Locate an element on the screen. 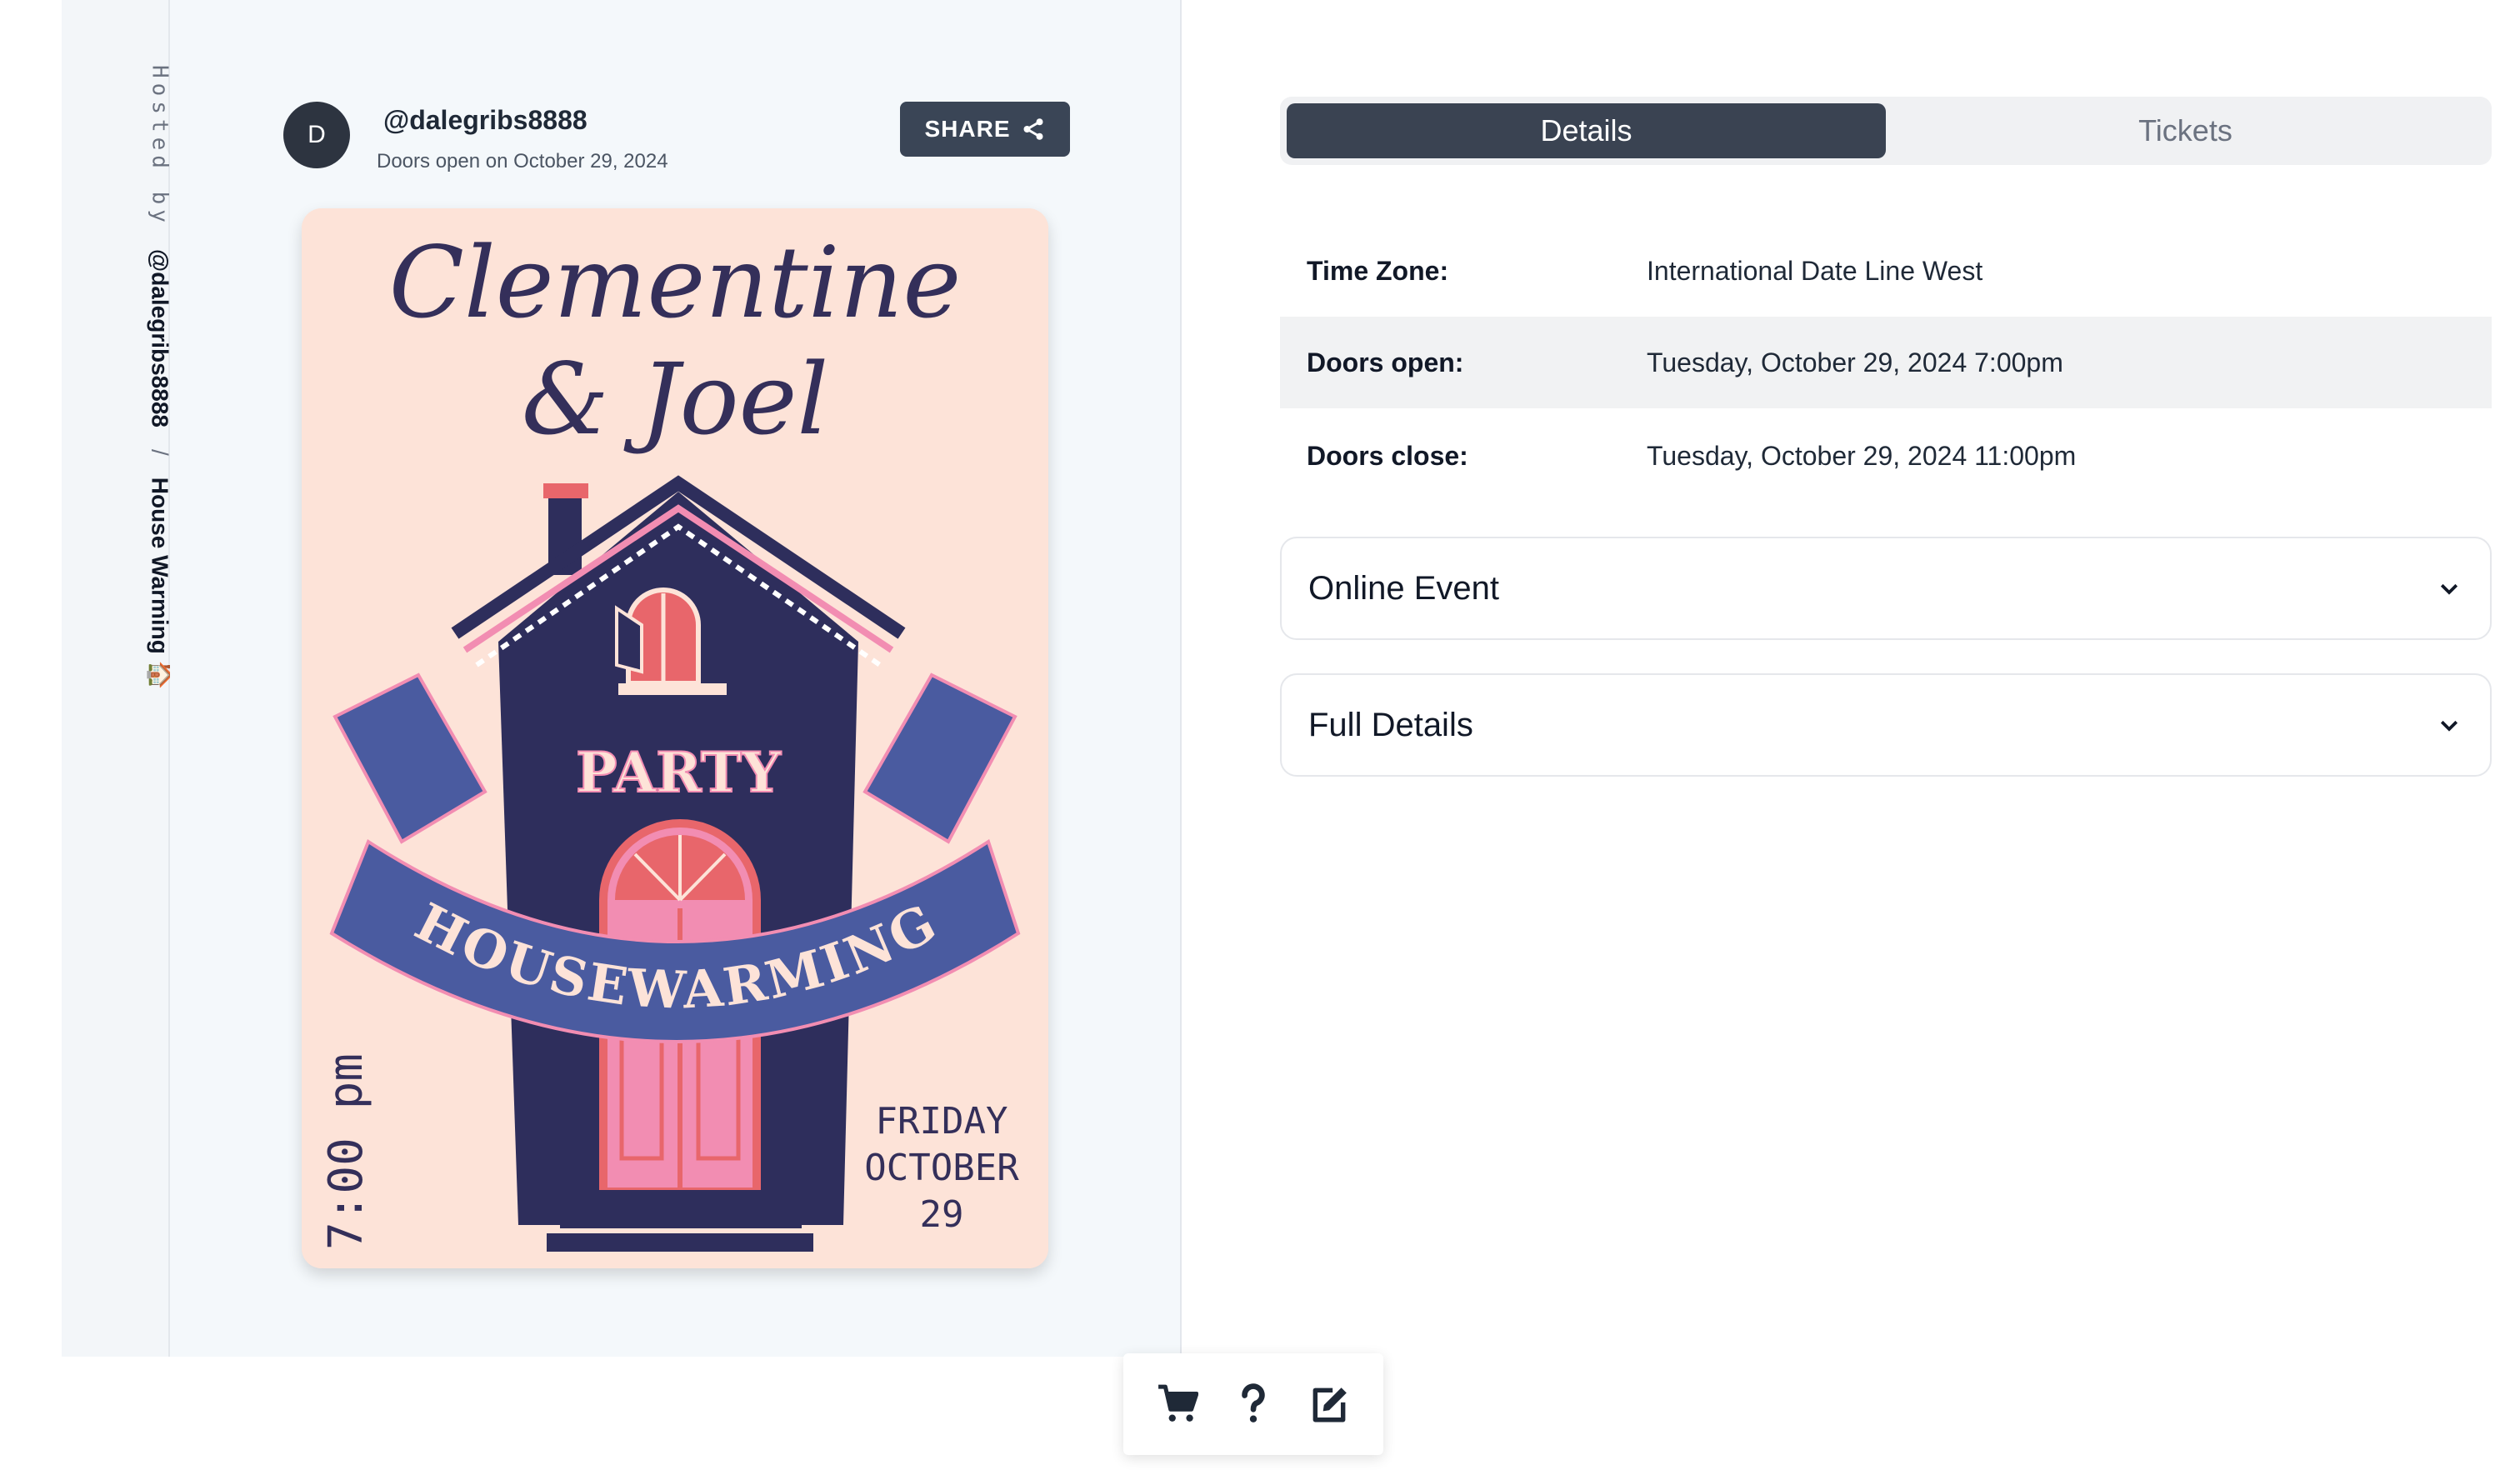 The height and width of the screenshot is (1470, 2520). details-tabs: Details Tickets is located at coordinates (1886, 131).